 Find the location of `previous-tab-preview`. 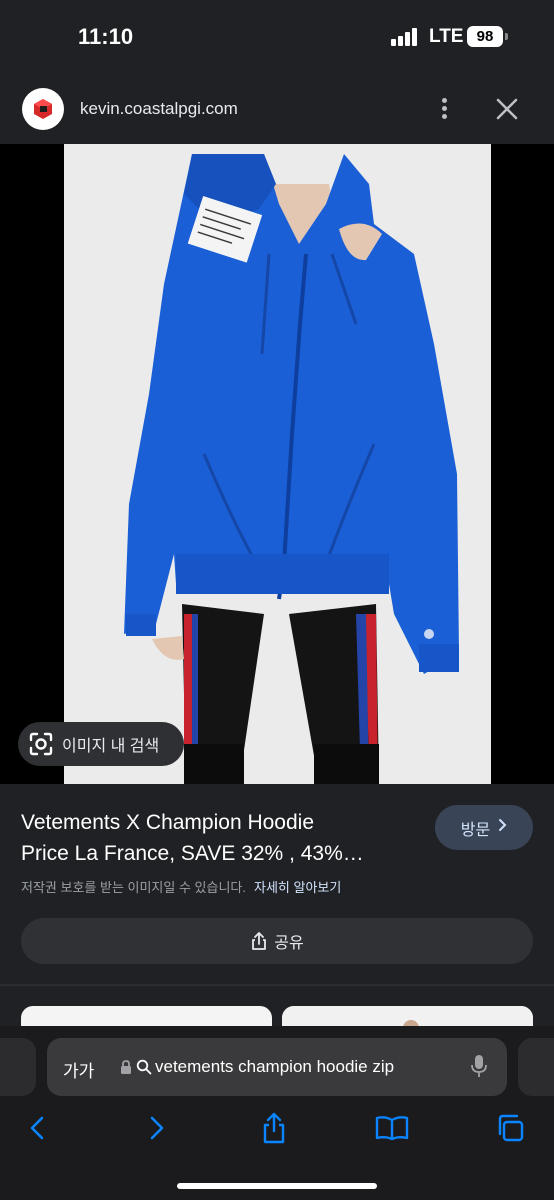

previous-tab-preview is located at coordinates (18, 1067).